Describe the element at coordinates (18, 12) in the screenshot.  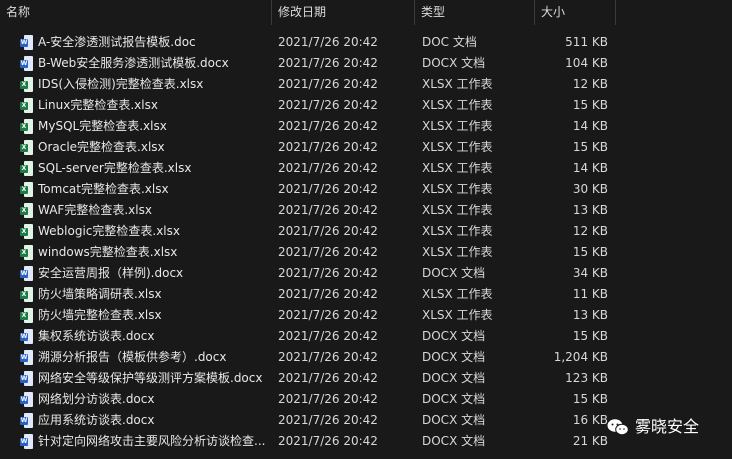
I see `column-header-name-label: 名称` at that location.